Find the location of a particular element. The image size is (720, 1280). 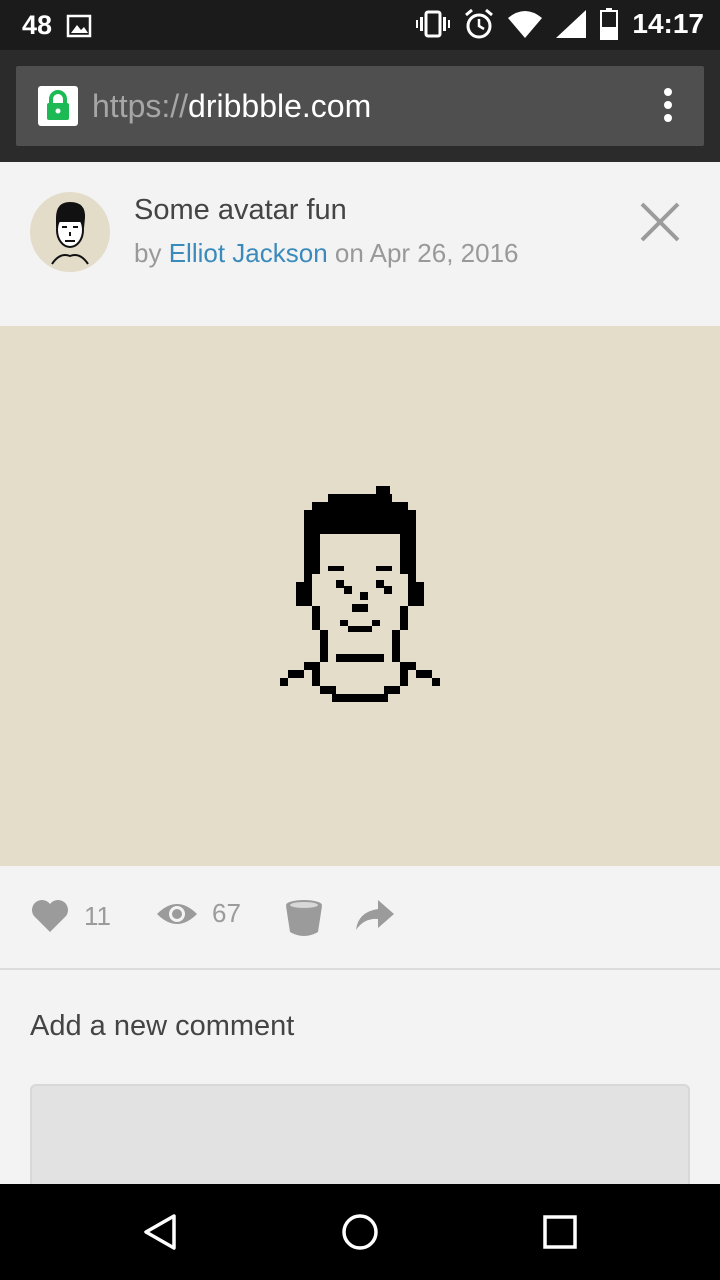

back-icon is located at coordinates (160, 1232).